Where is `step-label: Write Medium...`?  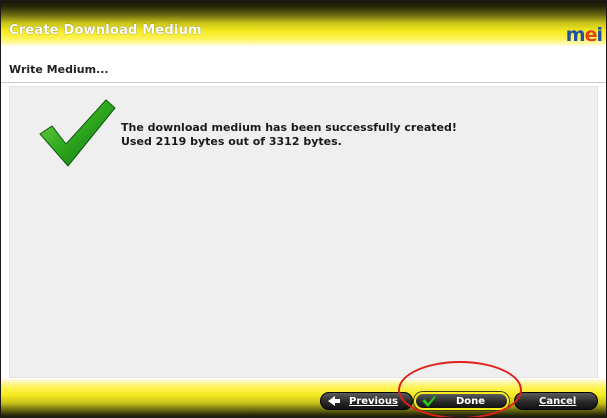
step-label: Write Medium... is located at coordinates (59, 69).